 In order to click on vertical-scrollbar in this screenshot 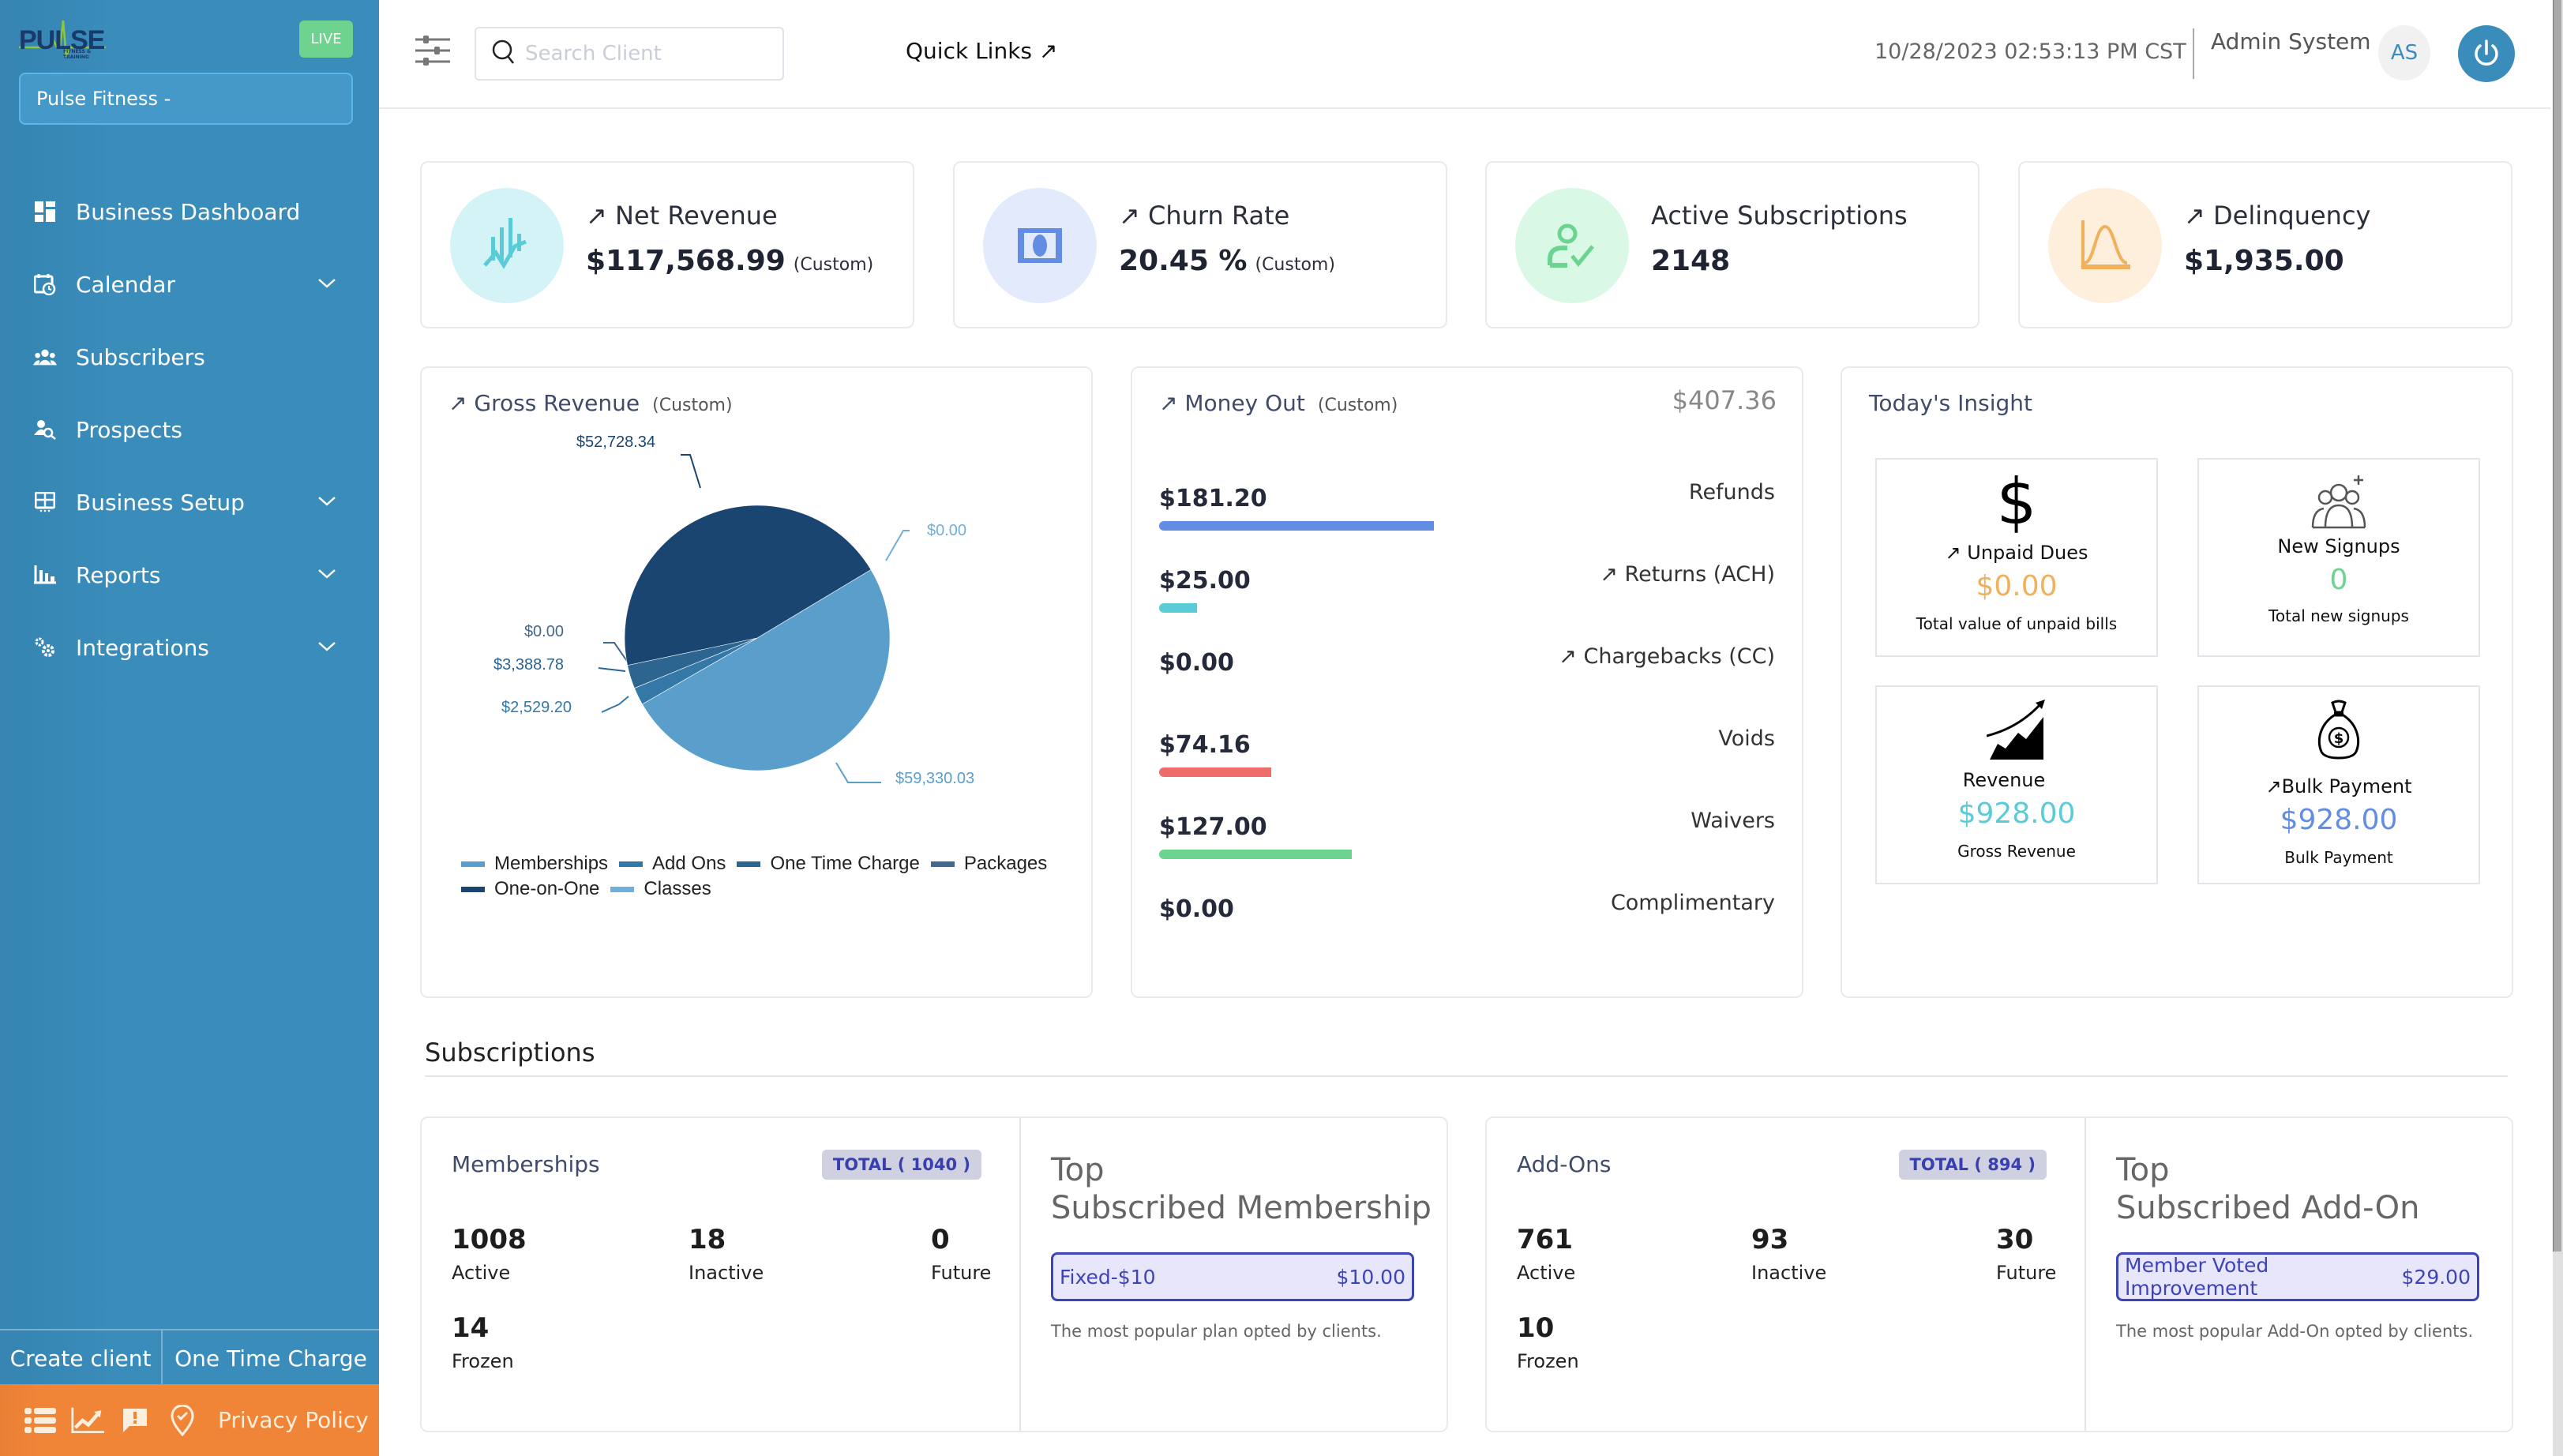, I will do `click(2558, 728)`.